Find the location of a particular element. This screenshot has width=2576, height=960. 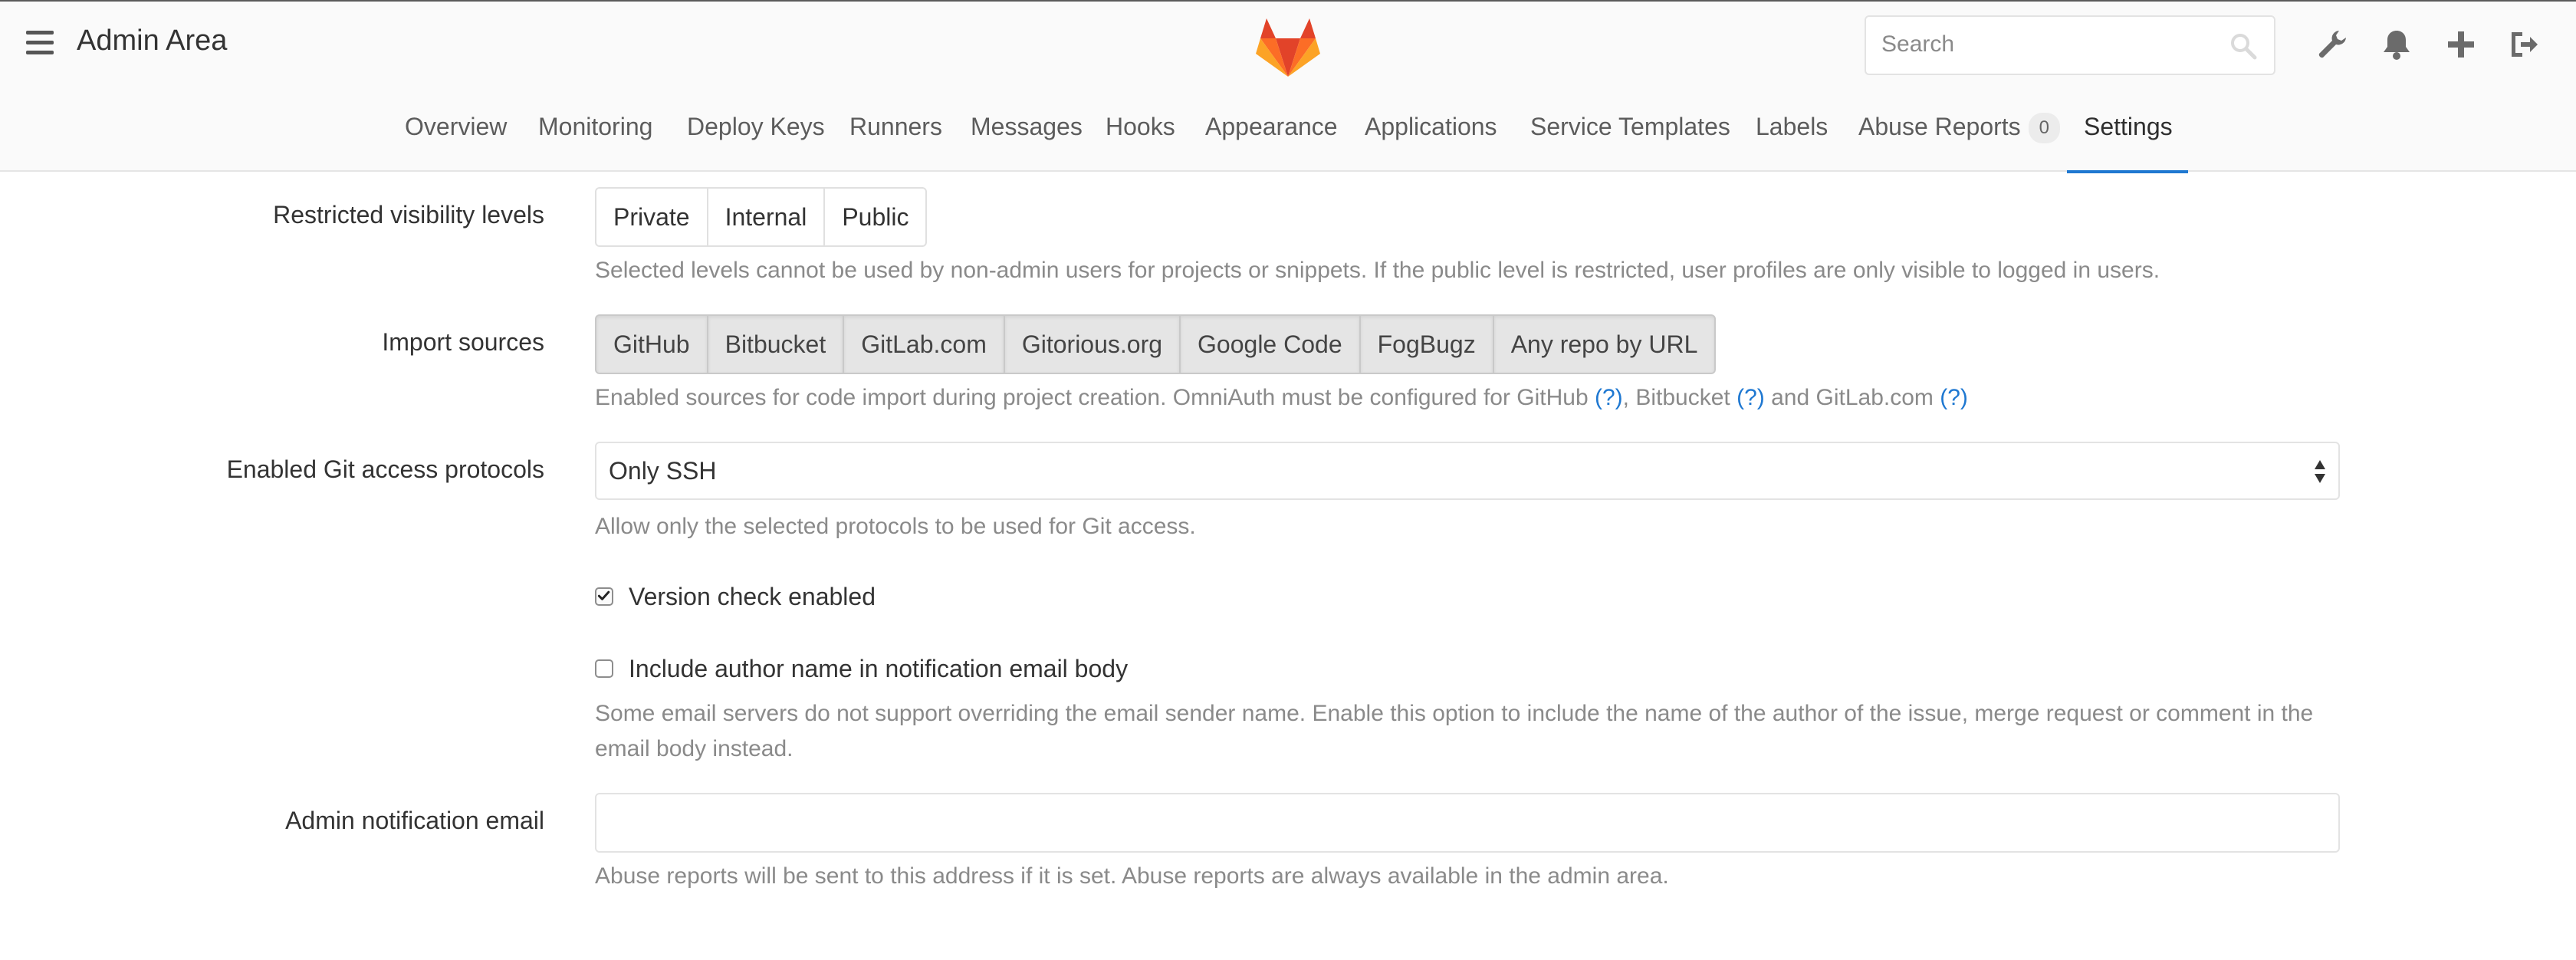

tab-appearance: Appearance is located at coordinates (1271, 141).